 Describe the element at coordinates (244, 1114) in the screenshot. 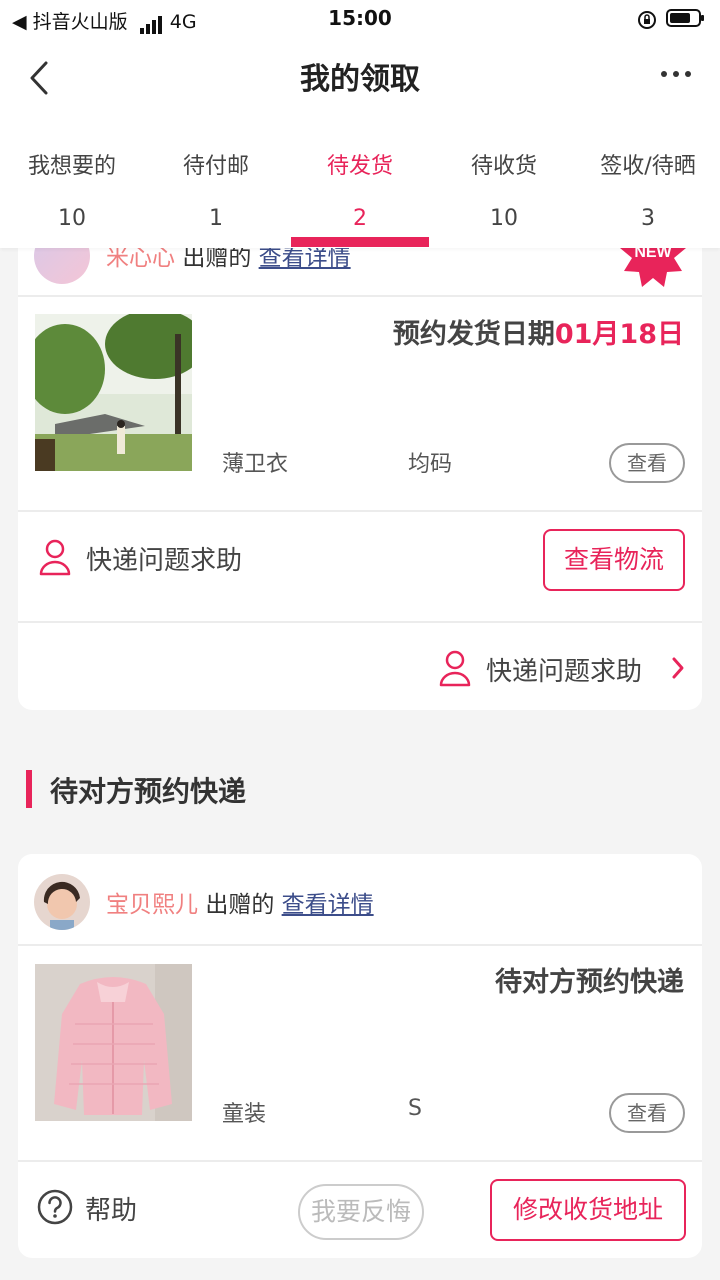

I see `item-name: 童装` at that location.